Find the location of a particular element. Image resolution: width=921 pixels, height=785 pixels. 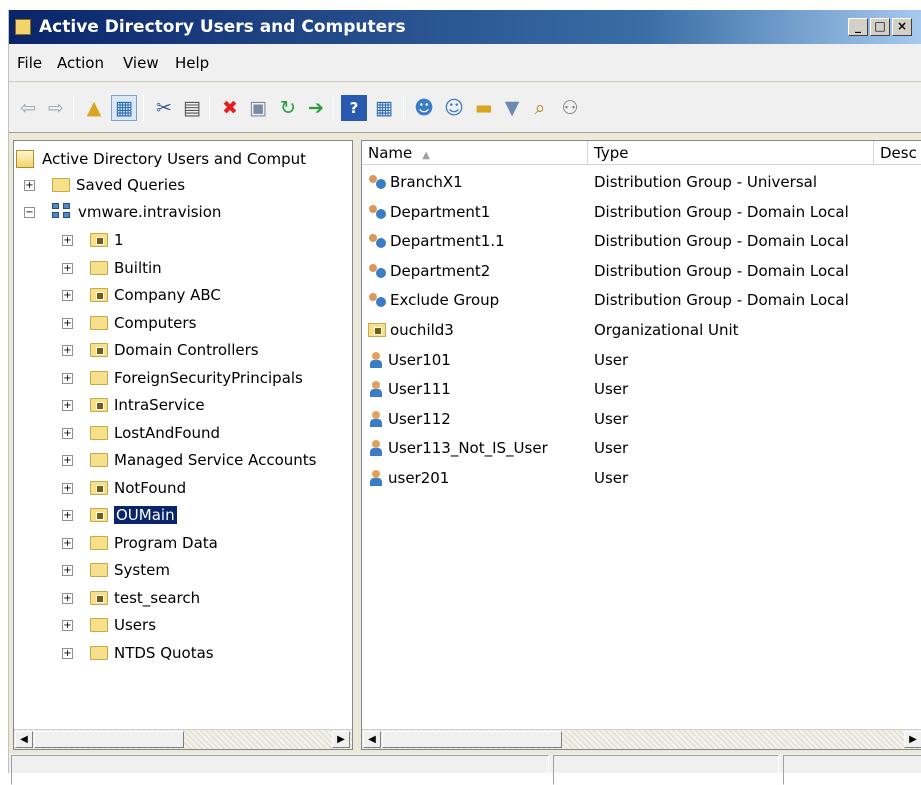

tree-item: + Program Data is located at coordinates (140, 543).